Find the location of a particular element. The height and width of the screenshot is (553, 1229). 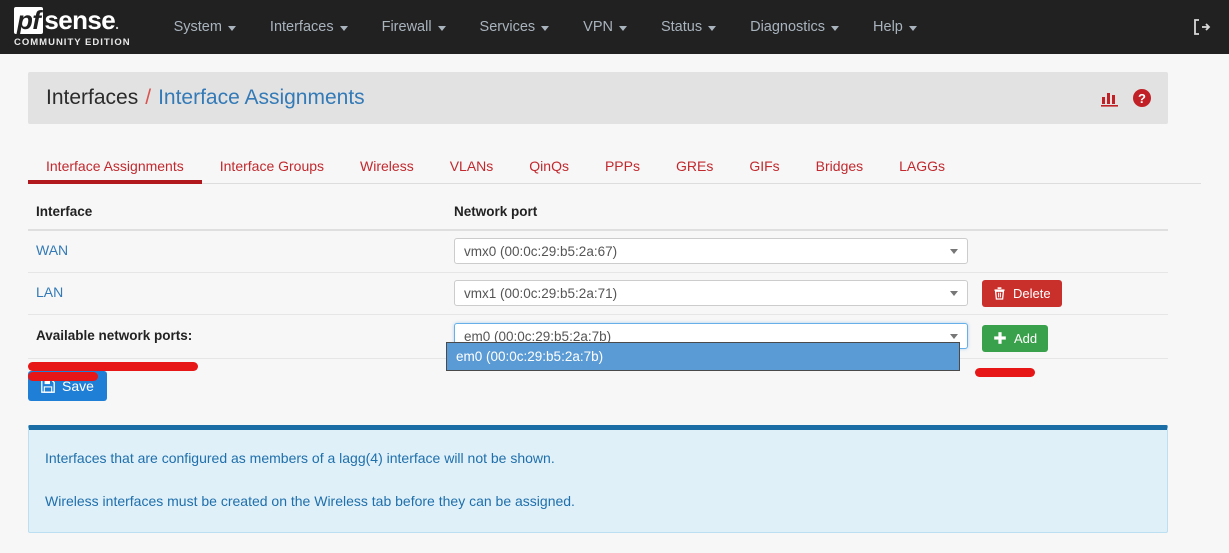

nav-item-system: System is located at coordinates (205, 27).